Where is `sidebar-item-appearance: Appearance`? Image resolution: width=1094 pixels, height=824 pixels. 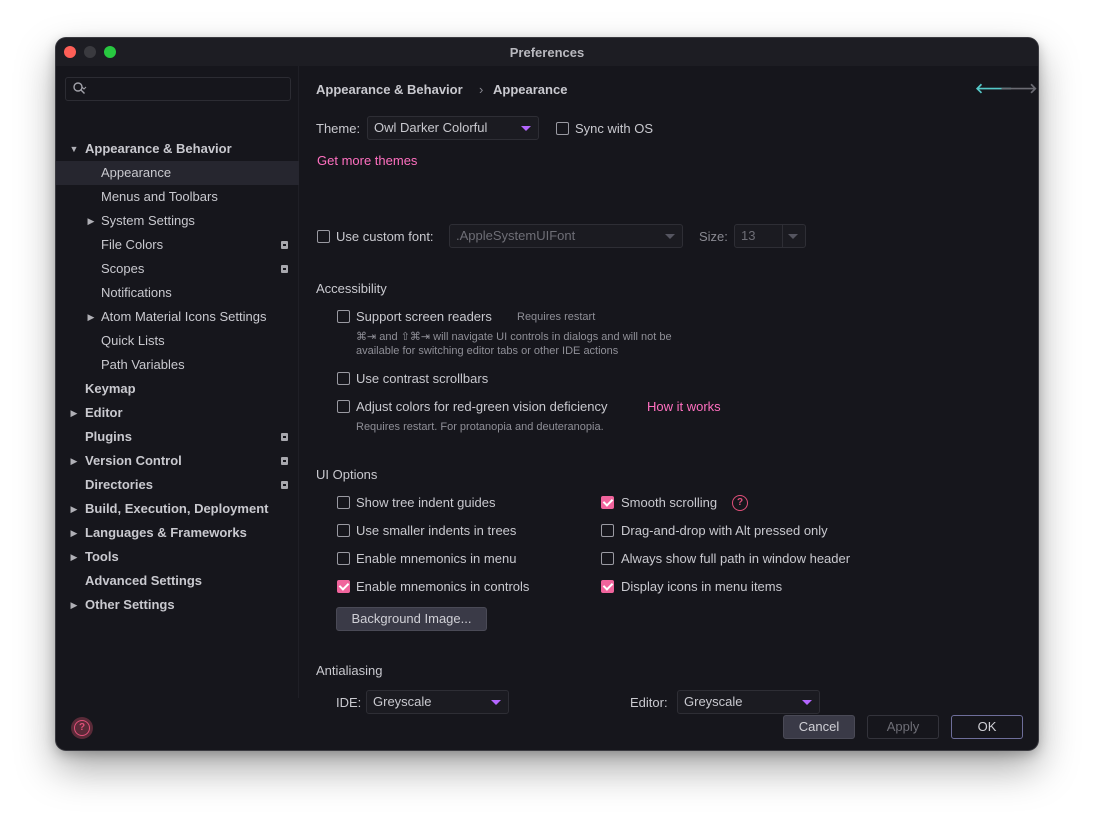 sidebar-item-appearance: Appearance is located at coordinates (177, 173).